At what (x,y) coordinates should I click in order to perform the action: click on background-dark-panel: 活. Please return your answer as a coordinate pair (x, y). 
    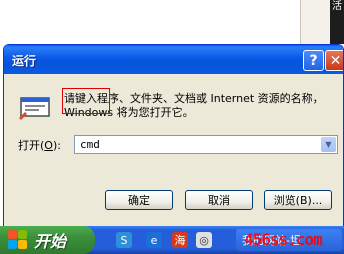
    Looking at the image, I should click on (337, 22).